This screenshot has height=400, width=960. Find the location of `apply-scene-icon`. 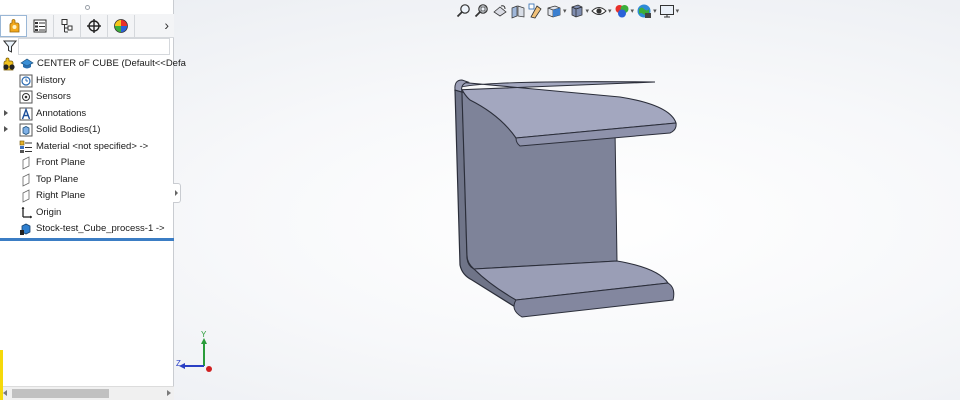

apply-scene-icon is located at coordinates (644, 11).